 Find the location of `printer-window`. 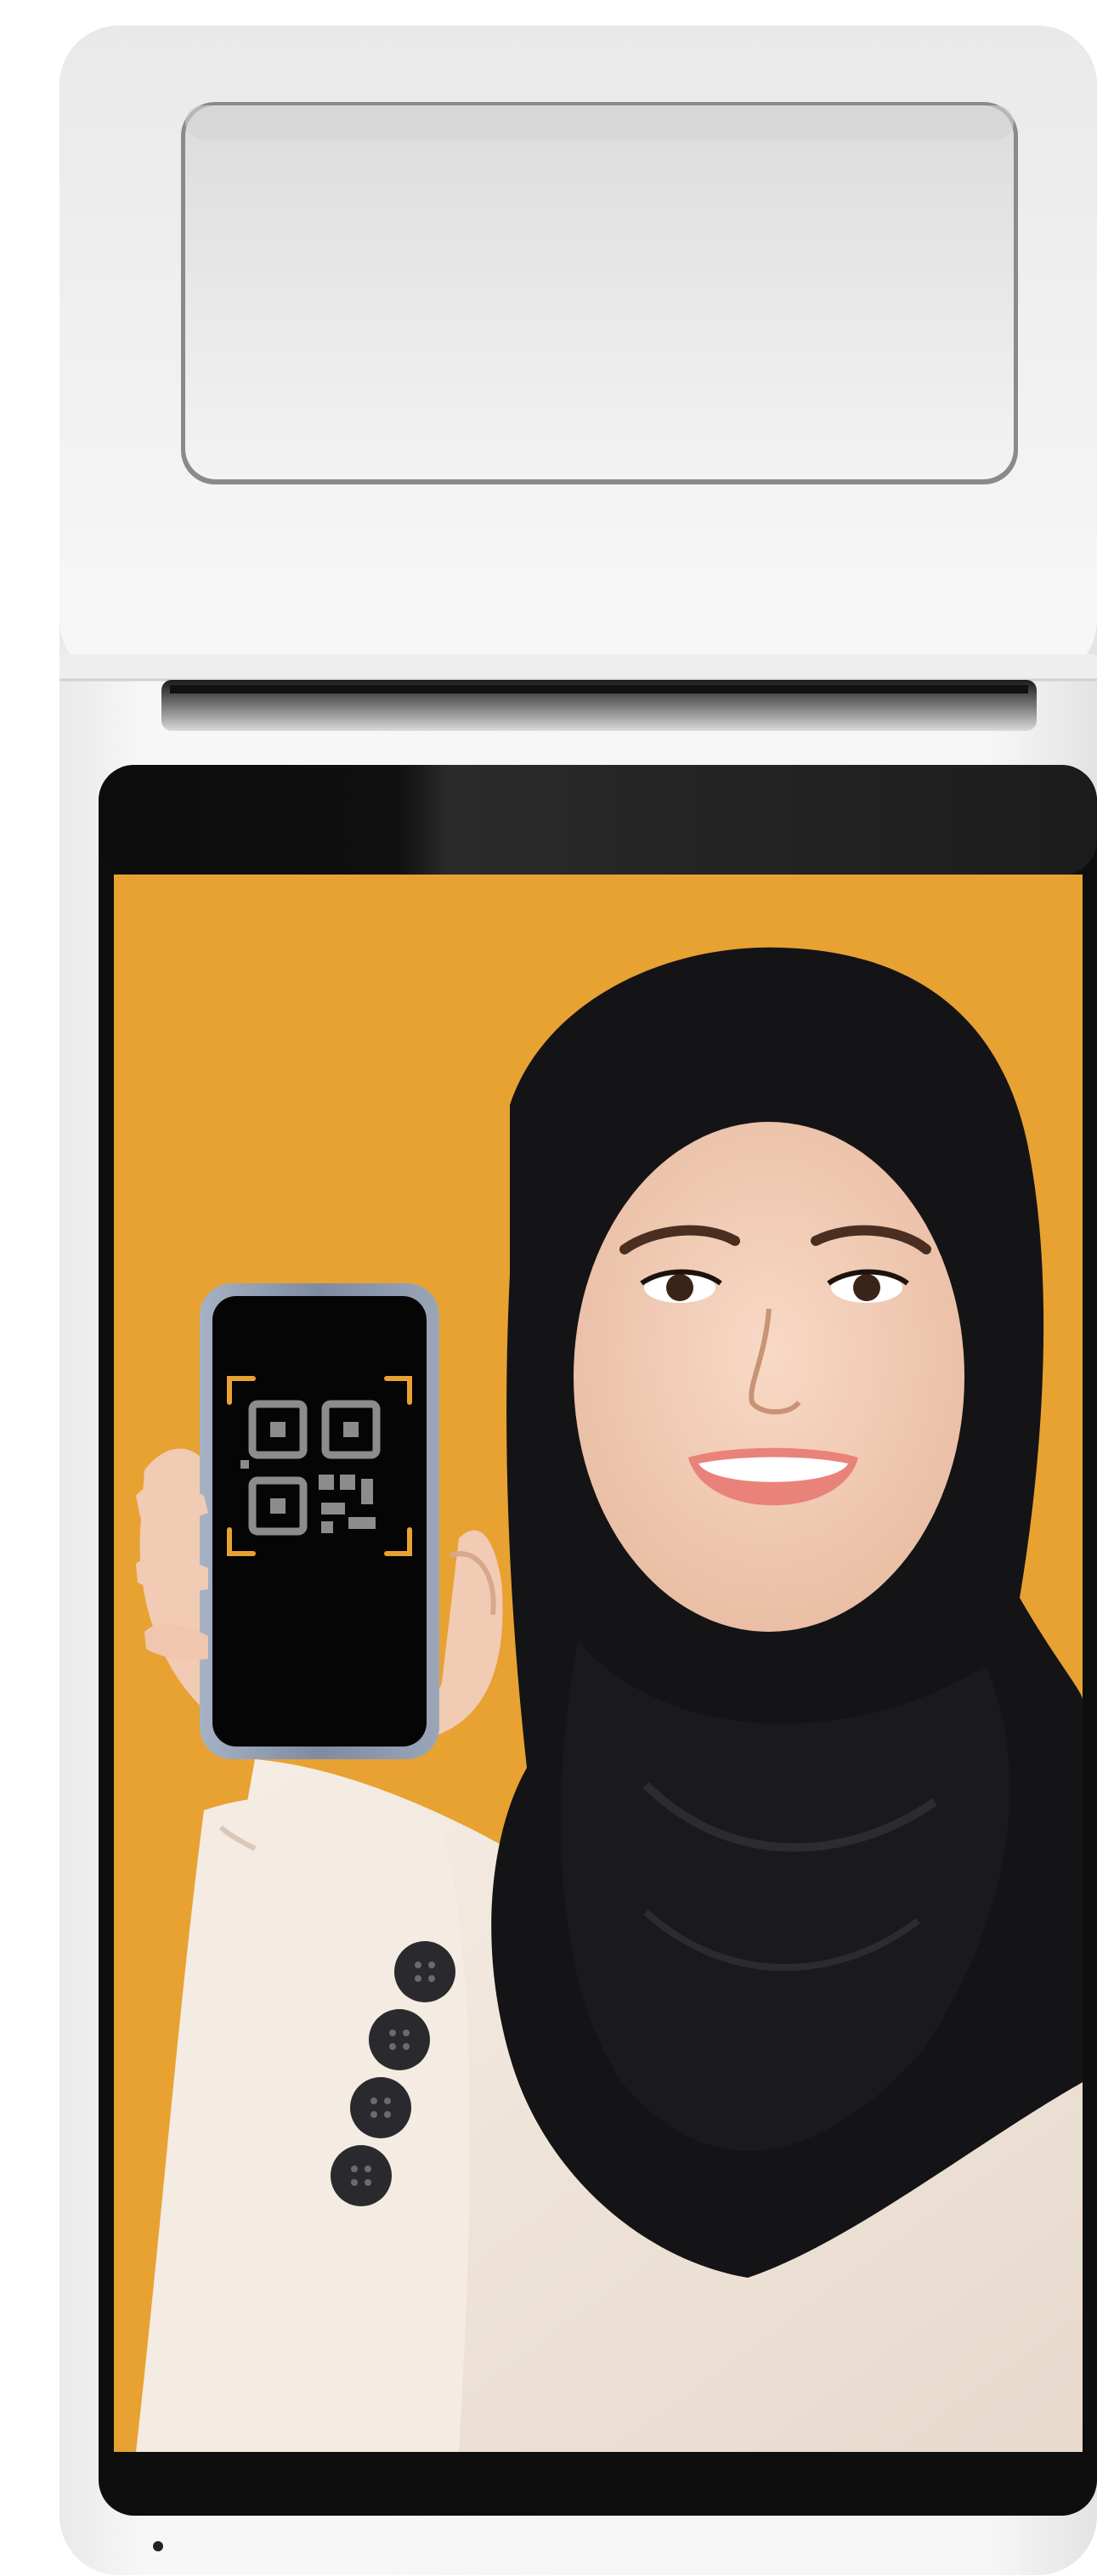

printer-window is located at coordinates (599, 293).